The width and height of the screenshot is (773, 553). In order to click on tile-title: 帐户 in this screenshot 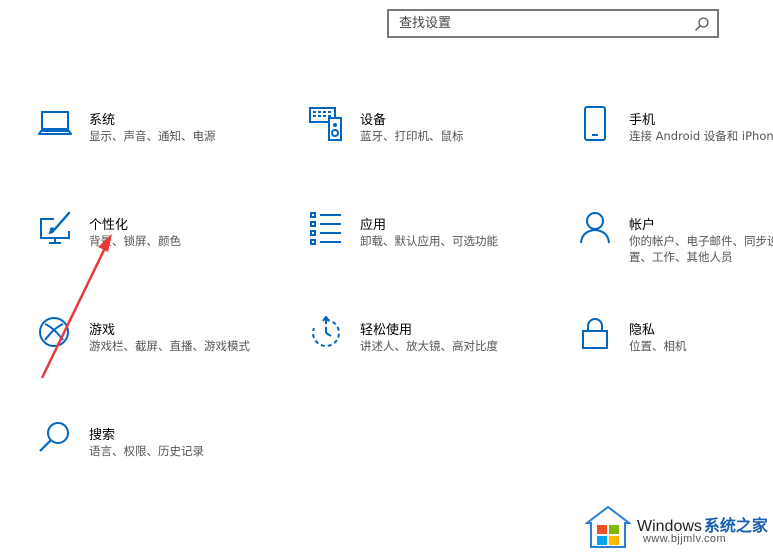, I will do `click(642, 225)`.